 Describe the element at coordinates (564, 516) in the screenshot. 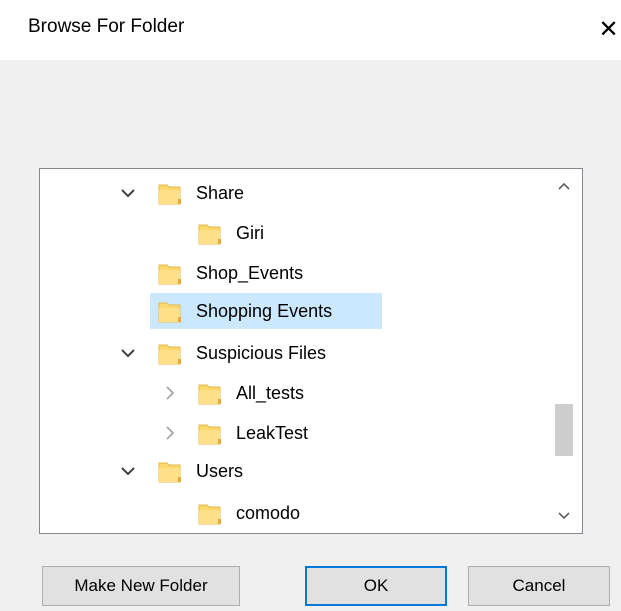

I see `scroll-down-icon` at that location.